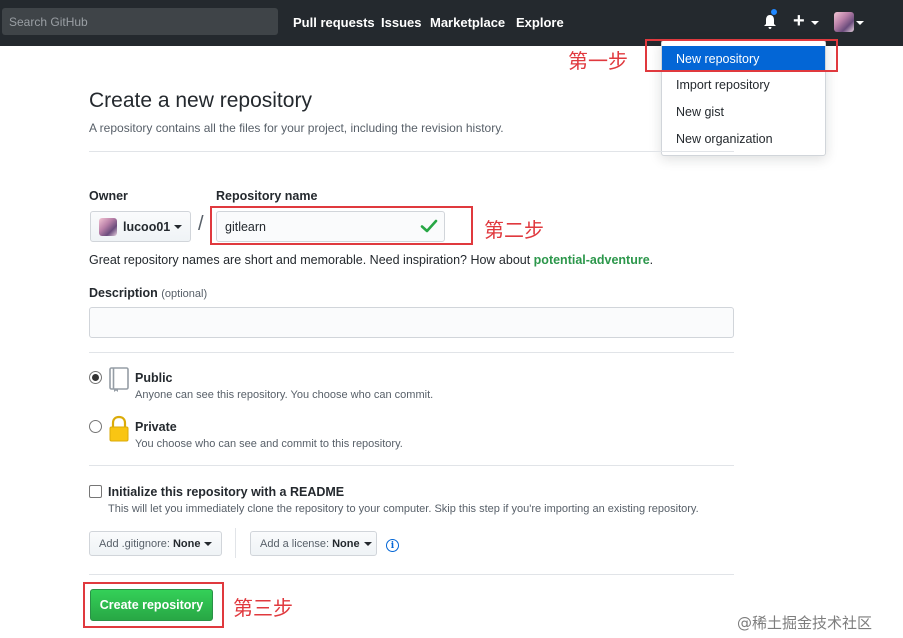  Describe the element at coordinates (467, 22) in the screenshot. I see `nav-marketplace: Marketplace` at that location.